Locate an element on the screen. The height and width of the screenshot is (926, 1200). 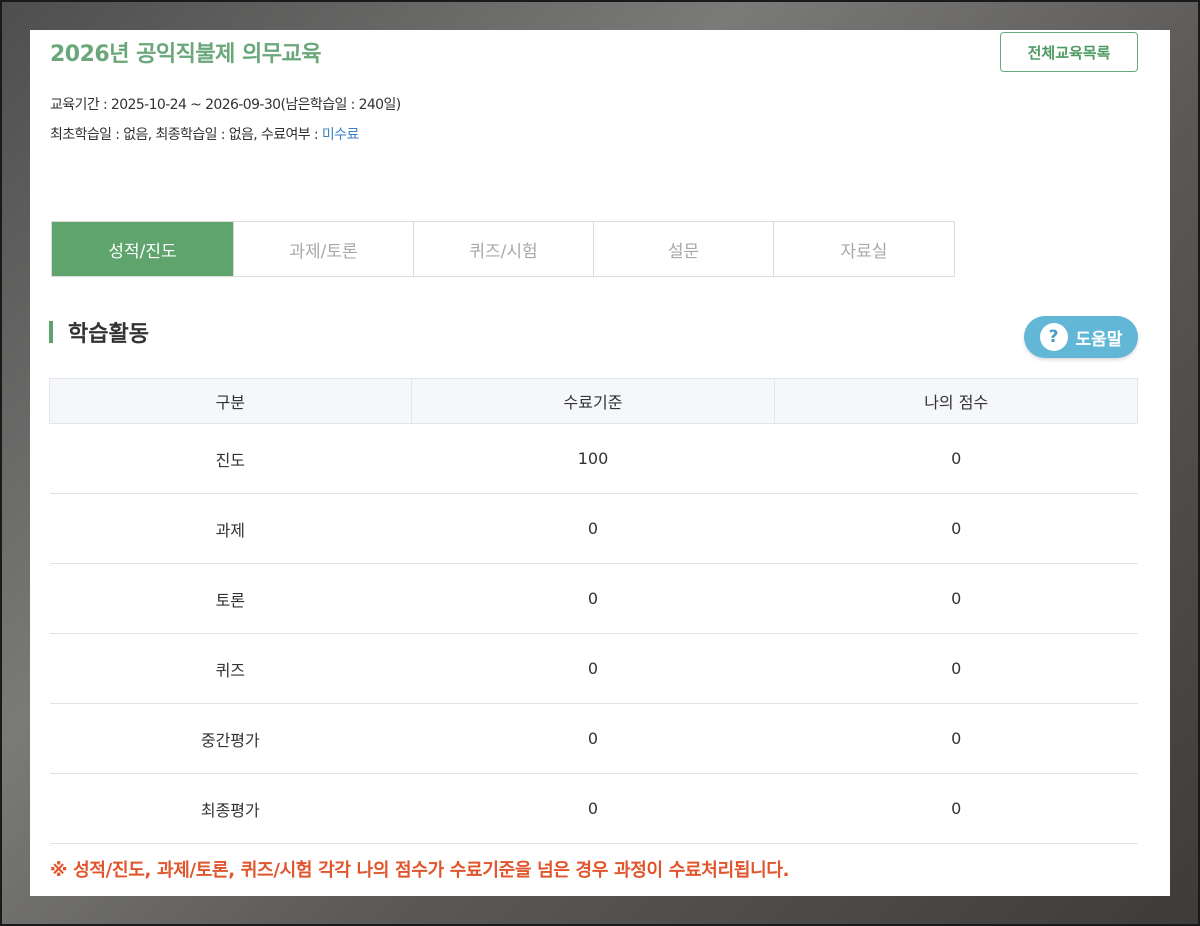
table-row: 퀴즈 0 0 is located at coordinates (593, 668).